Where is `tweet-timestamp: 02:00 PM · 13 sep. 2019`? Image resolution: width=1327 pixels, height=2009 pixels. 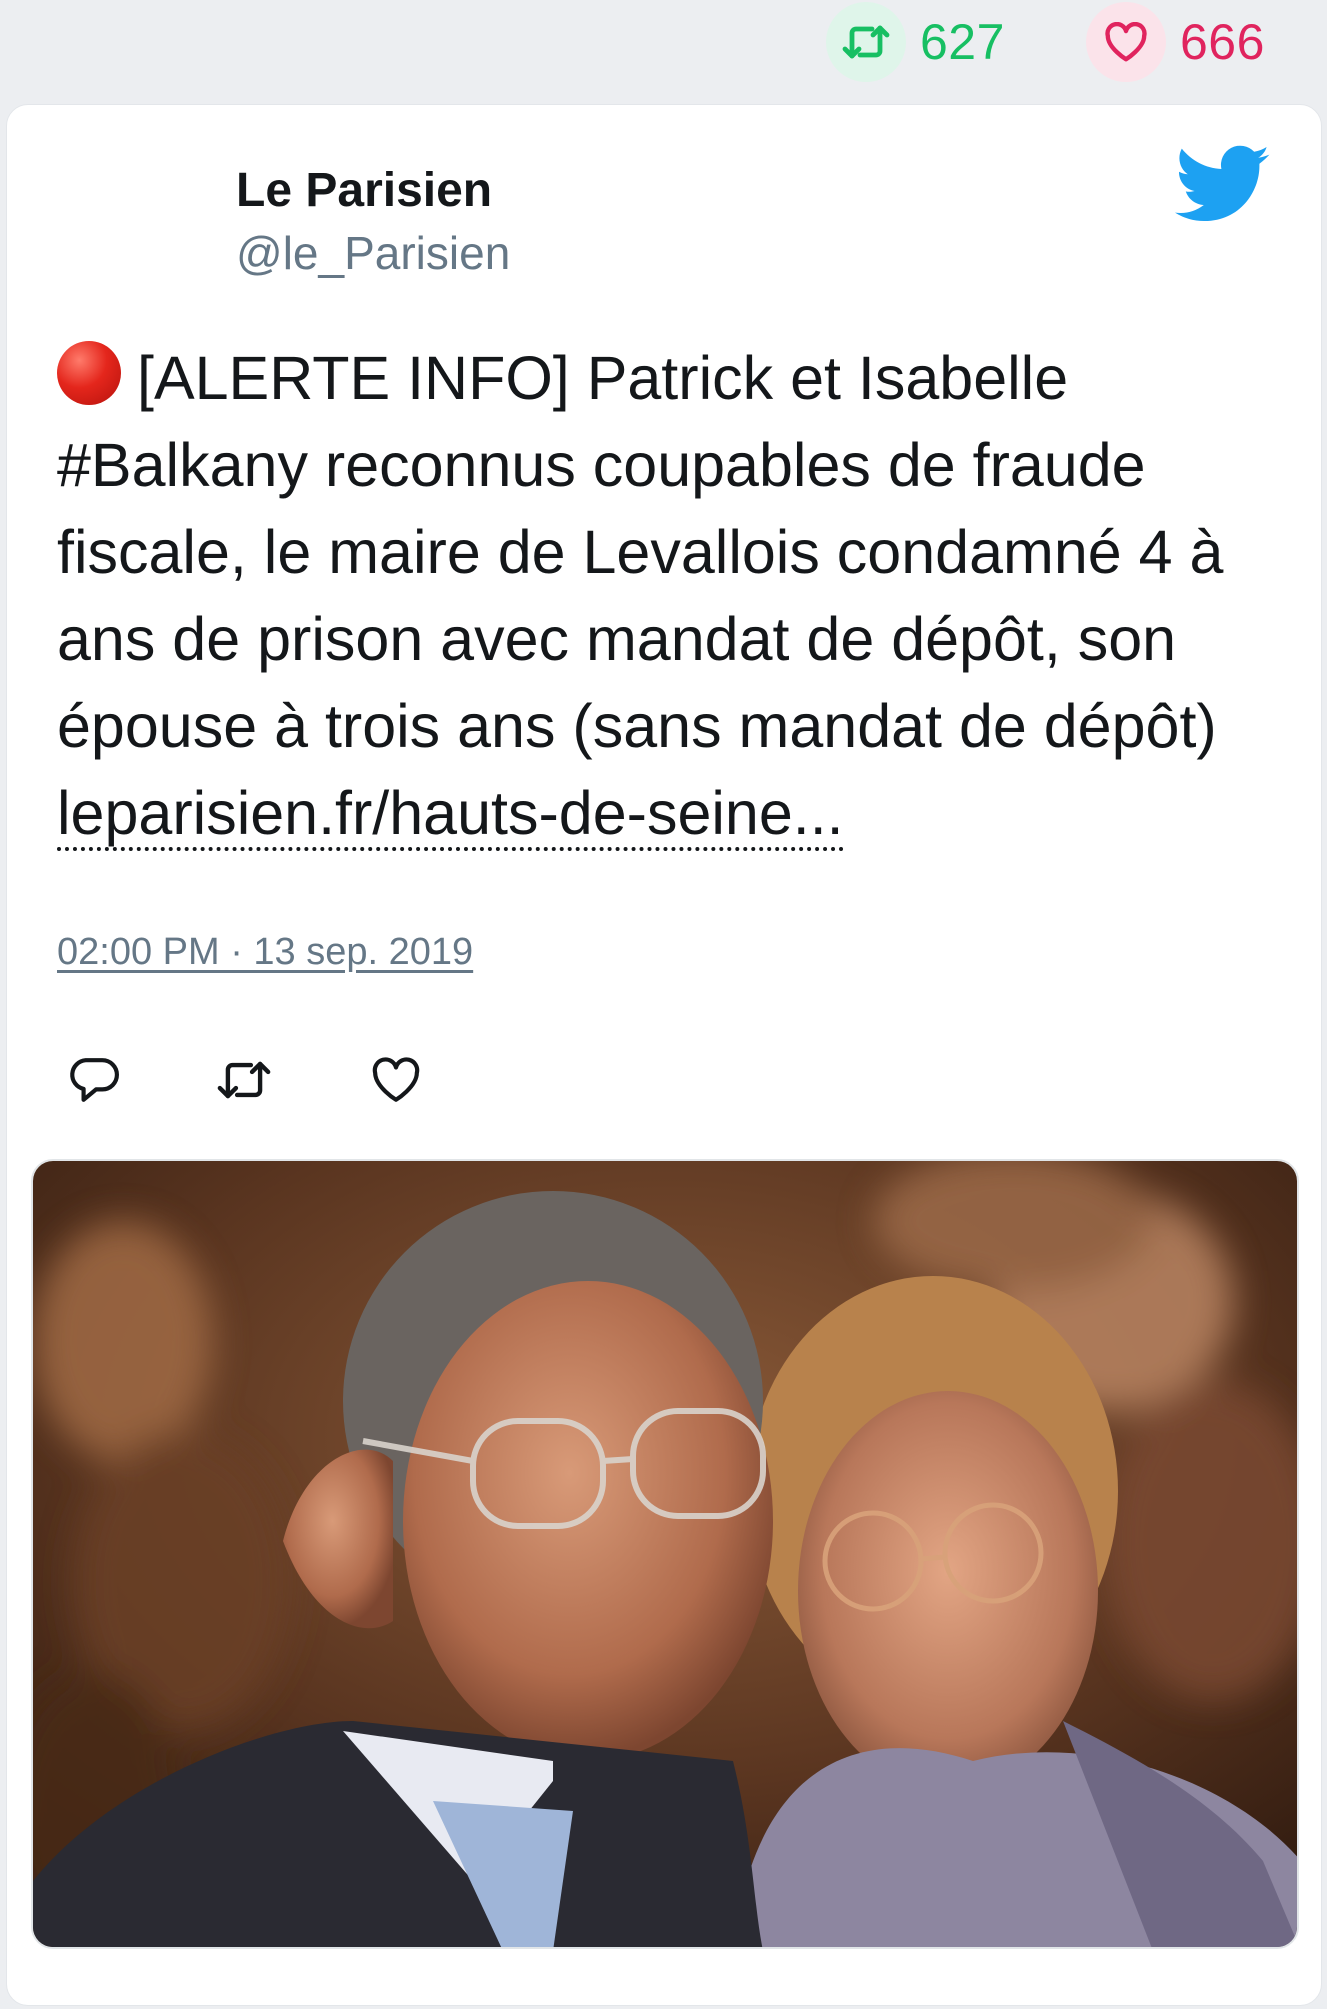 tweet-timestamp: 02:00 PM · 13 sep. 2019 is located at coordinates (265, 952).